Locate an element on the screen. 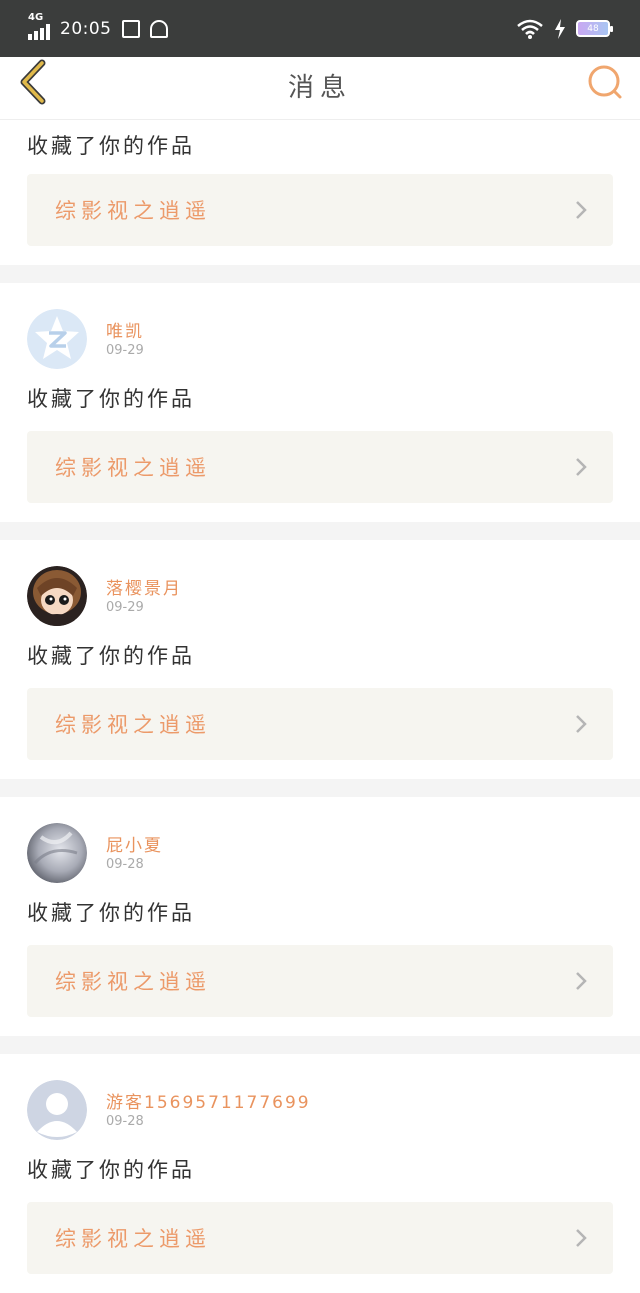  clock: 20:05 is located at coordinates (86, 28).